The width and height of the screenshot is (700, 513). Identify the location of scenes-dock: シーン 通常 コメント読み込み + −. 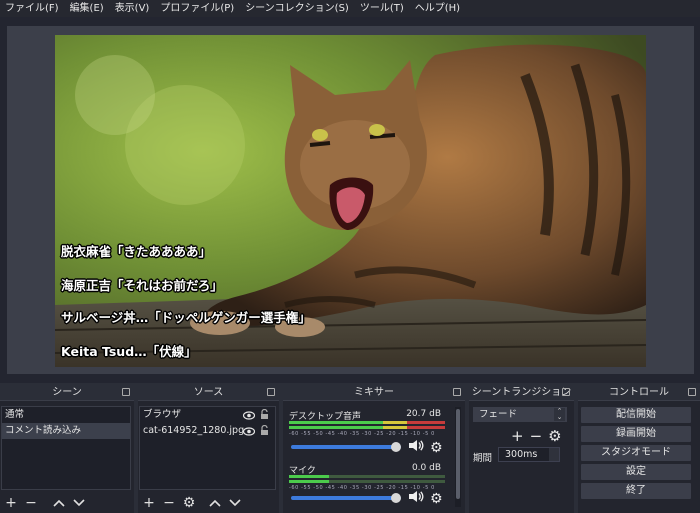
(67, 449).